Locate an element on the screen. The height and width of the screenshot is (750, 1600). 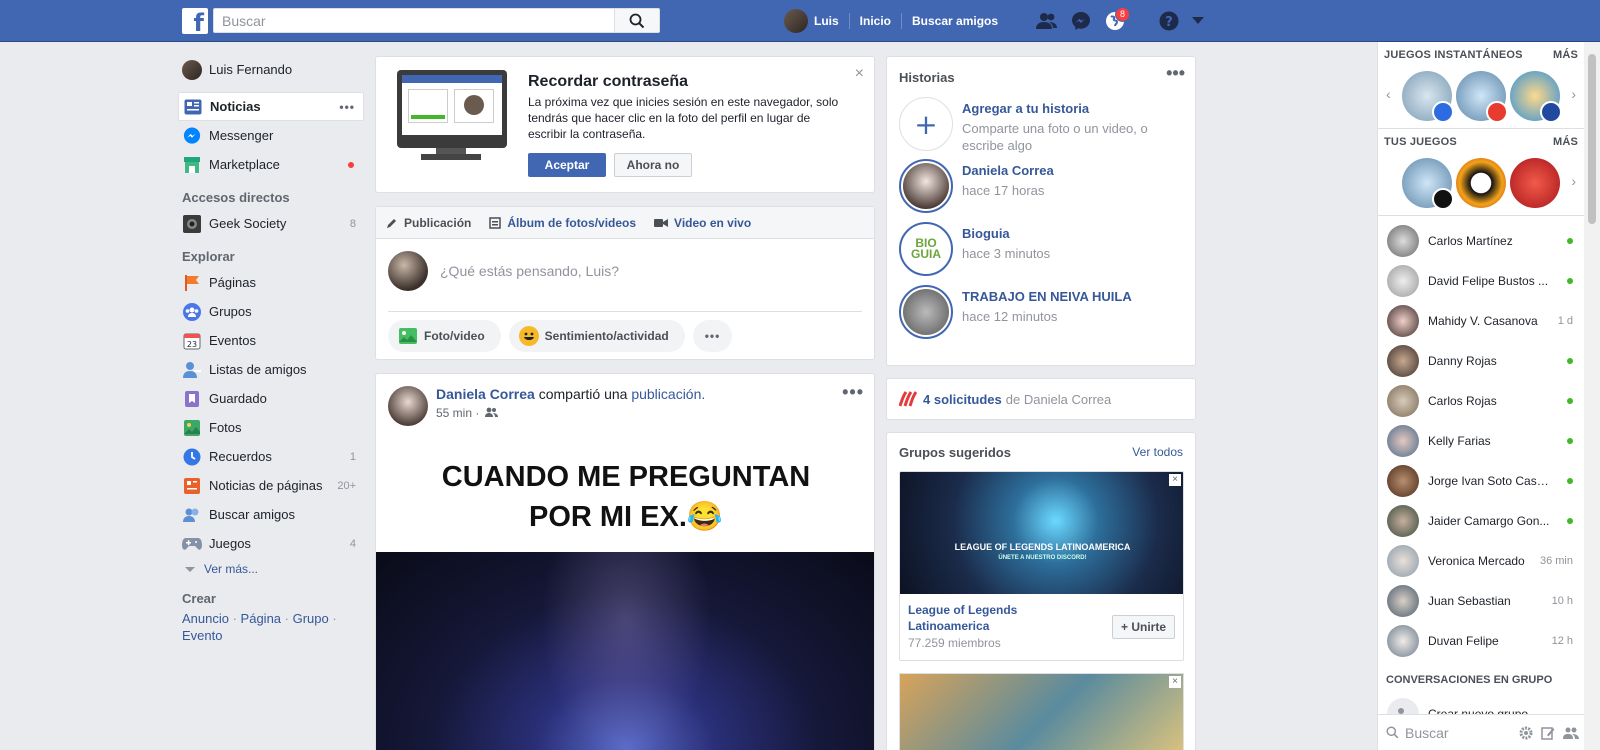
post-author-link: Daniela Correa is located at coordinates (485, 394).